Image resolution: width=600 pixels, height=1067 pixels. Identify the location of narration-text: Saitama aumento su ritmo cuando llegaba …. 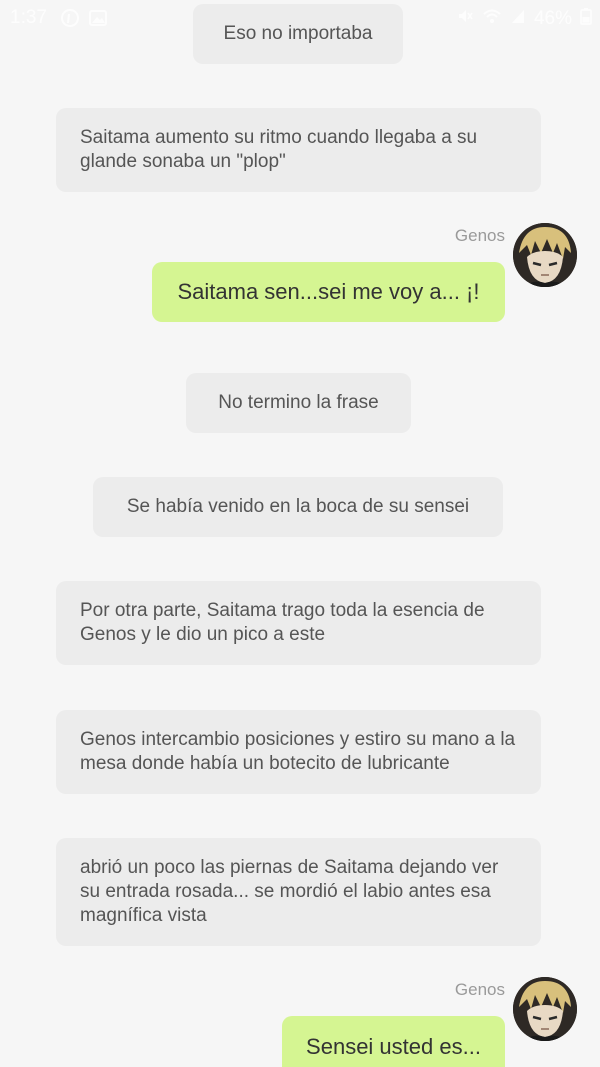
(279, 149).